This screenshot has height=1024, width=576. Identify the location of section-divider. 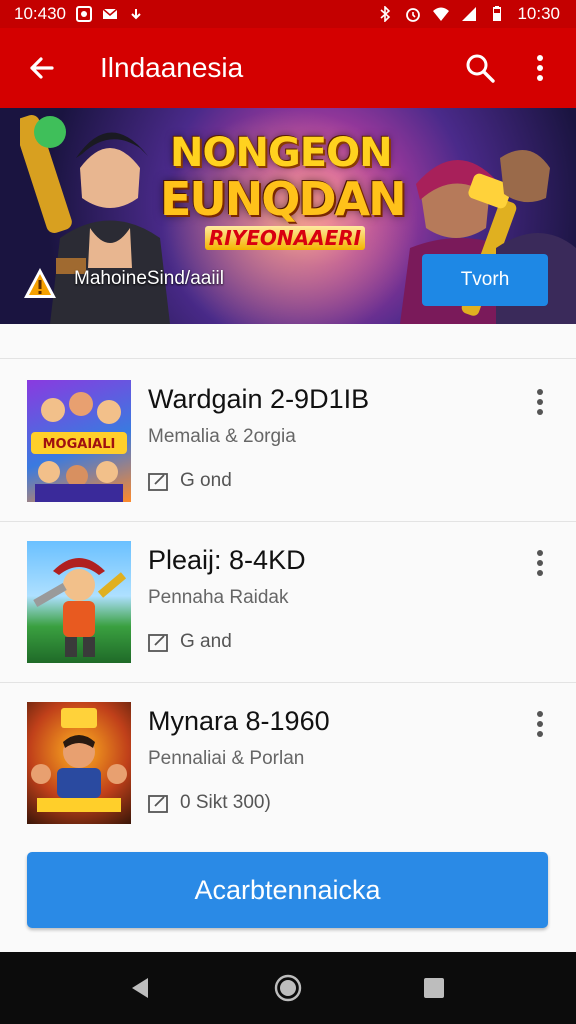
(288, 358).